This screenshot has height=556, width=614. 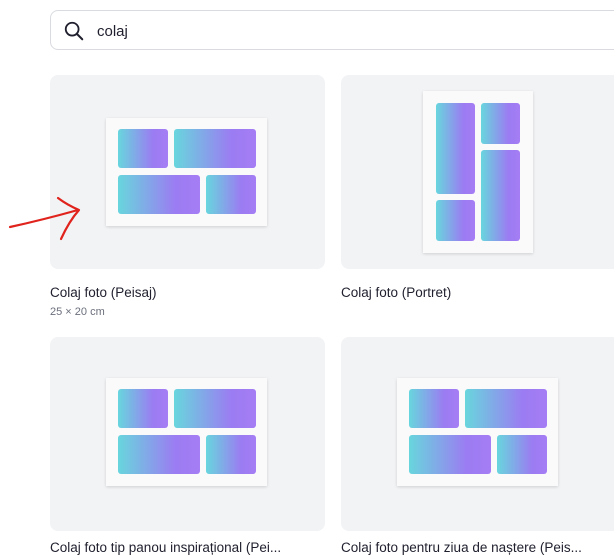 What do you see at coordinates (396, 292) in the screenshot?
I see `result-title: Colaj foto (Portret)` at bounding box center [396, 292].